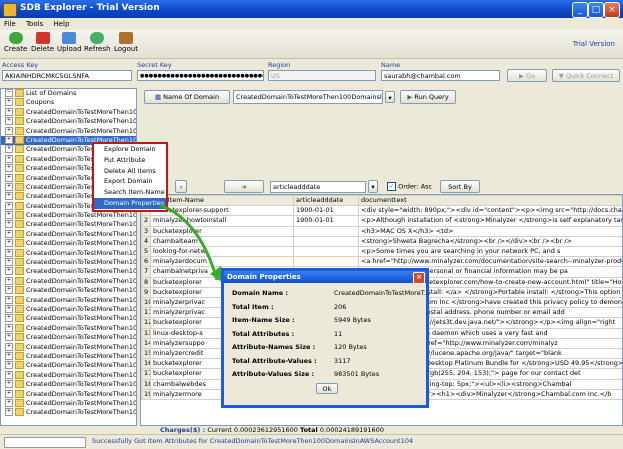 Image resolution: width=623 pixels, height=449 pixels. What do you see at coordinates (491, 201) in the screenshot?
I see `column-header: documenttext` at bounding box center [491, 201].